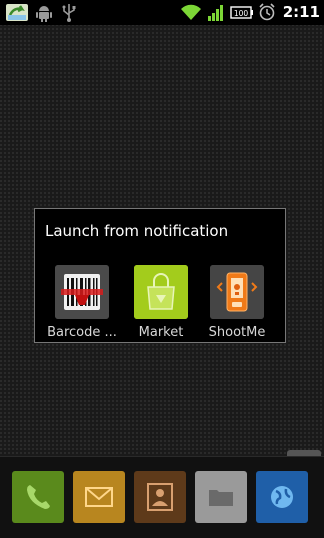 The width and height of the screenshot is (324, 538). Describe the element at coordinates (267, 12) in the screenshot. I see `alarm-icon` at that location.